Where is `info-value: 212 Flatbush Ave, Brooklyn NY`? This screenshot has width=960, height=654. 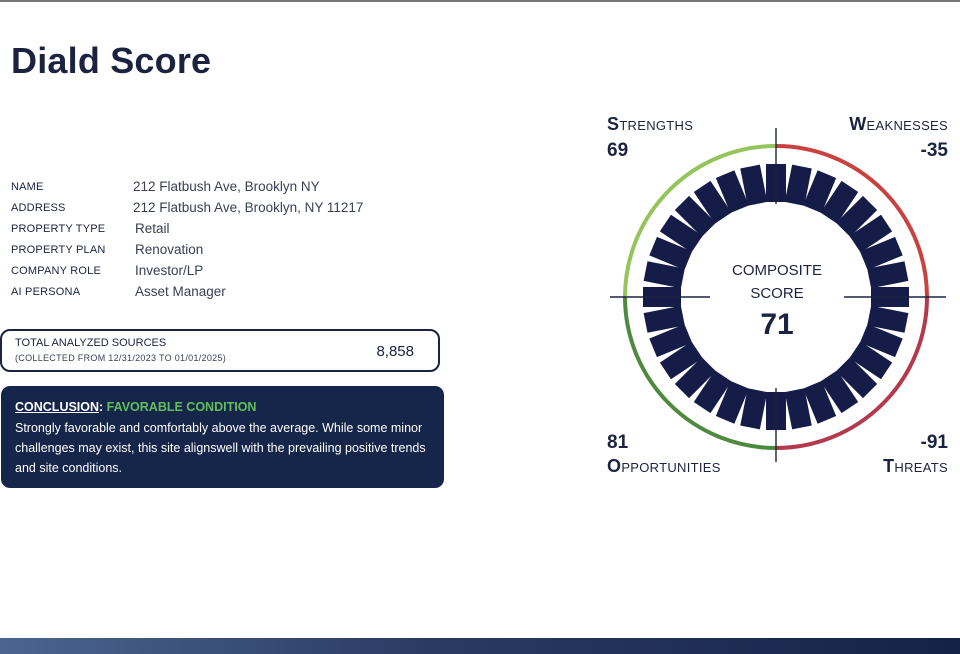 info-value: 212 Flatbush Ave, Brooklyn NY is located at coordinates (226, 186).